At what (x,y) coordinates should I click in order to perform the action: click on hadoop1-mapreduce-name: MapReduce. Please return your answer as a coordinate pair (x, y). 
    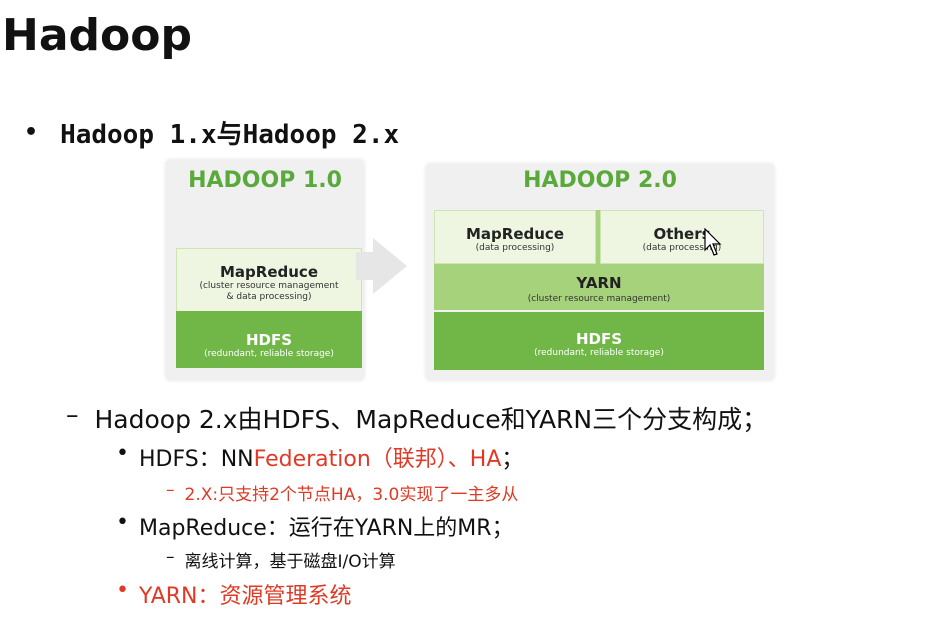
    Looking at the image, I should click on (269, 272).